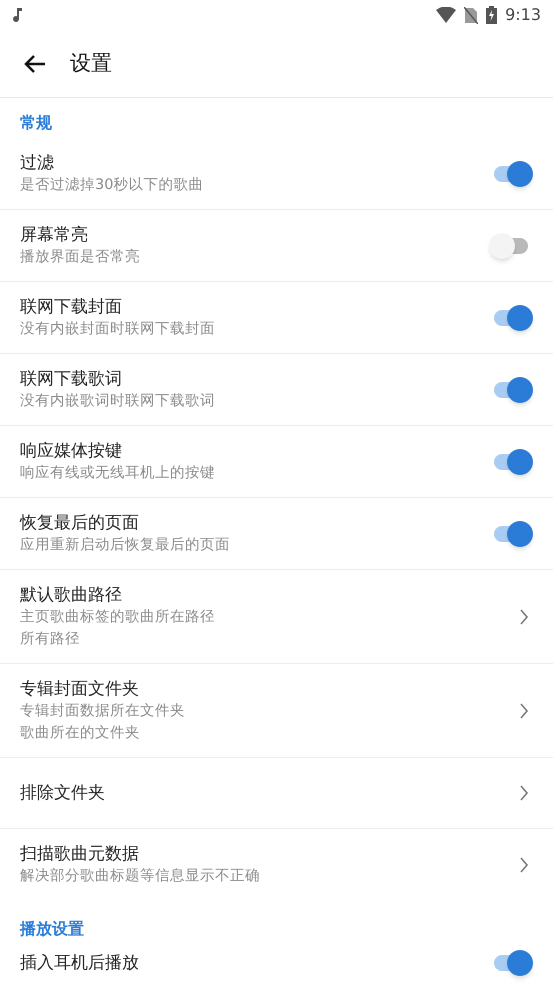  I want to click on setting-title: 默认歌曲路径, so click(71, 595).